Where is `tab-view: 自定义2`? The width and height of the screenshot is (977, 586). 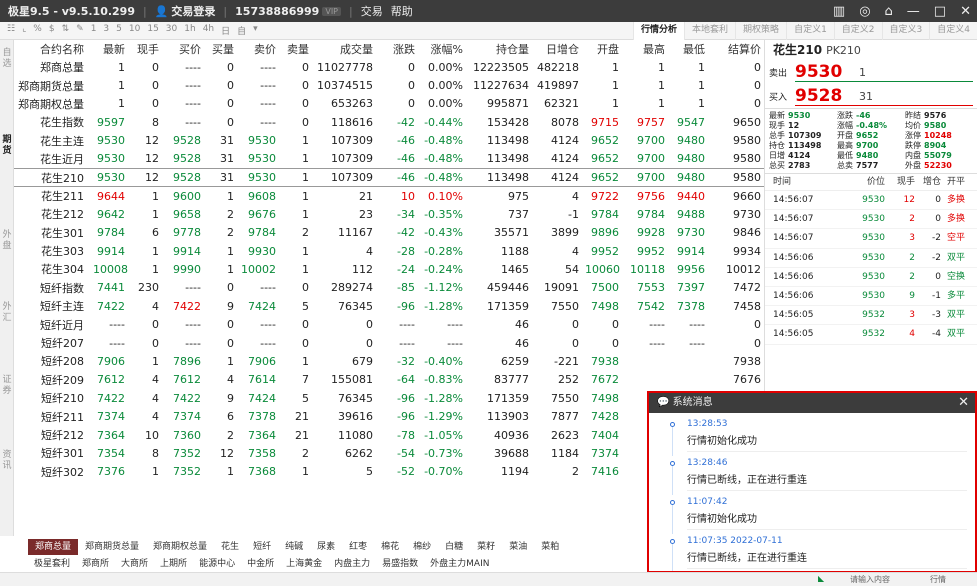 tab-view: 自定义2 is located at coordinates (857, 31).